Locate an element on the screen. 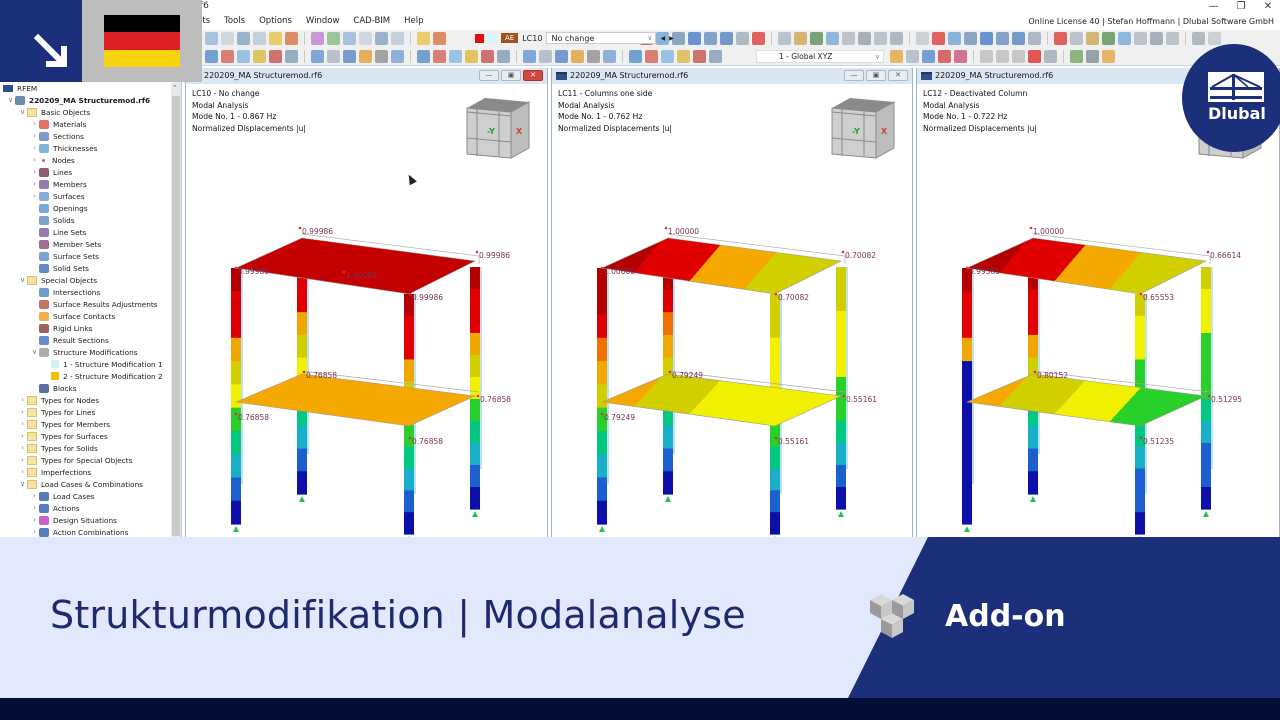 Image resolution: width=1280 pixels, height=720 pixels. tree-item: › Surfaces is located at coordinates (57, 196).